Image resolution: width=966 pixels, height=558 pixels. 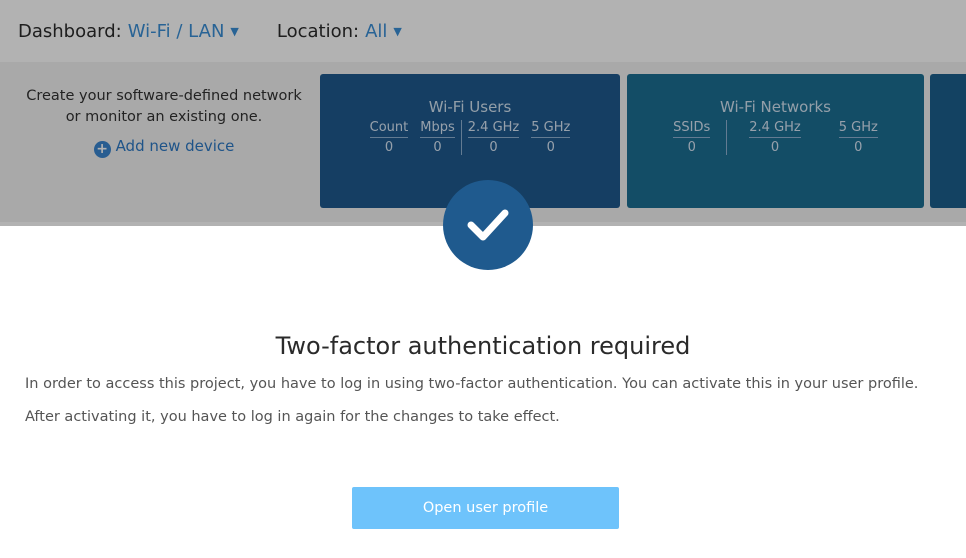 I want to click on open-user-profile-button: Open user profile, so click(x=485, y=508).